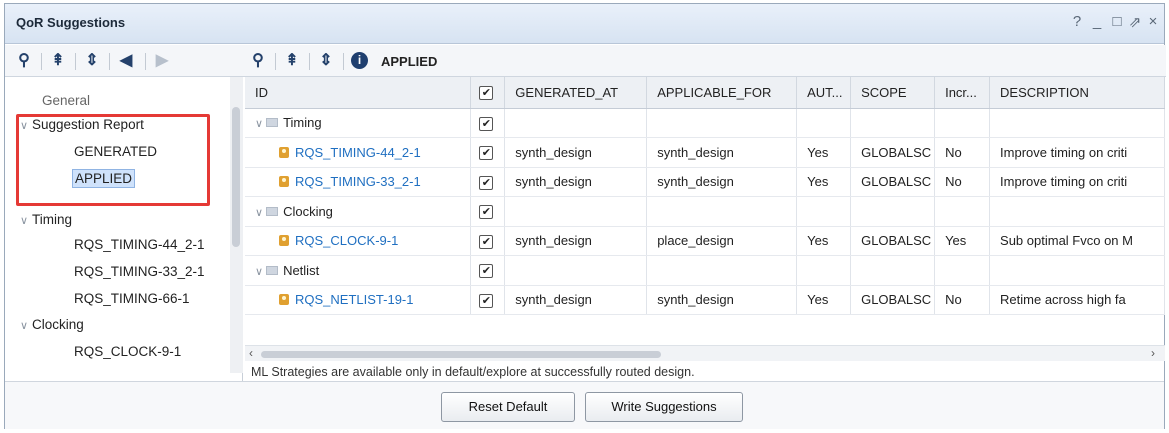 The height and width of the screenshot is (433, 1169). Describe the element at coordinates (132, 298) in the screenshot. I see `tree-item-rqs-timing-66: RQS_TIMING-66-1` at that location.